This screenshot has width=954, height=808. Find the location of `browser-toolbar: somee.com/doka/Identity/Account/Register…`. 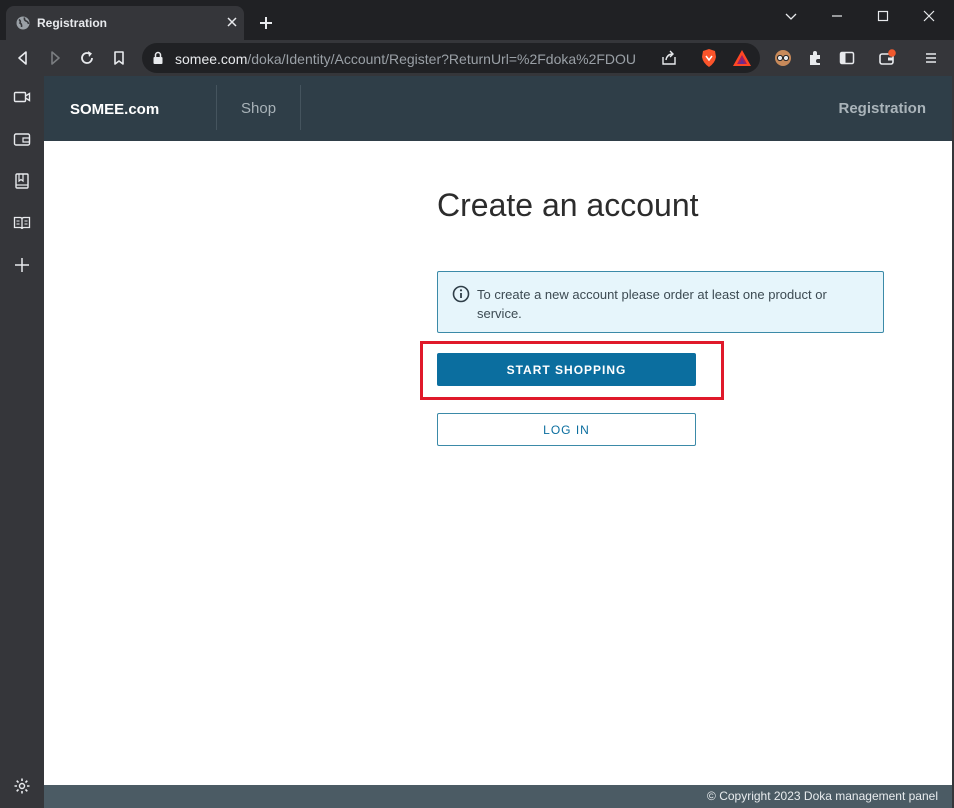

browser-toolbar: somee.com/doka/Identity/Account/Register… is located at coordinates (477, 58).